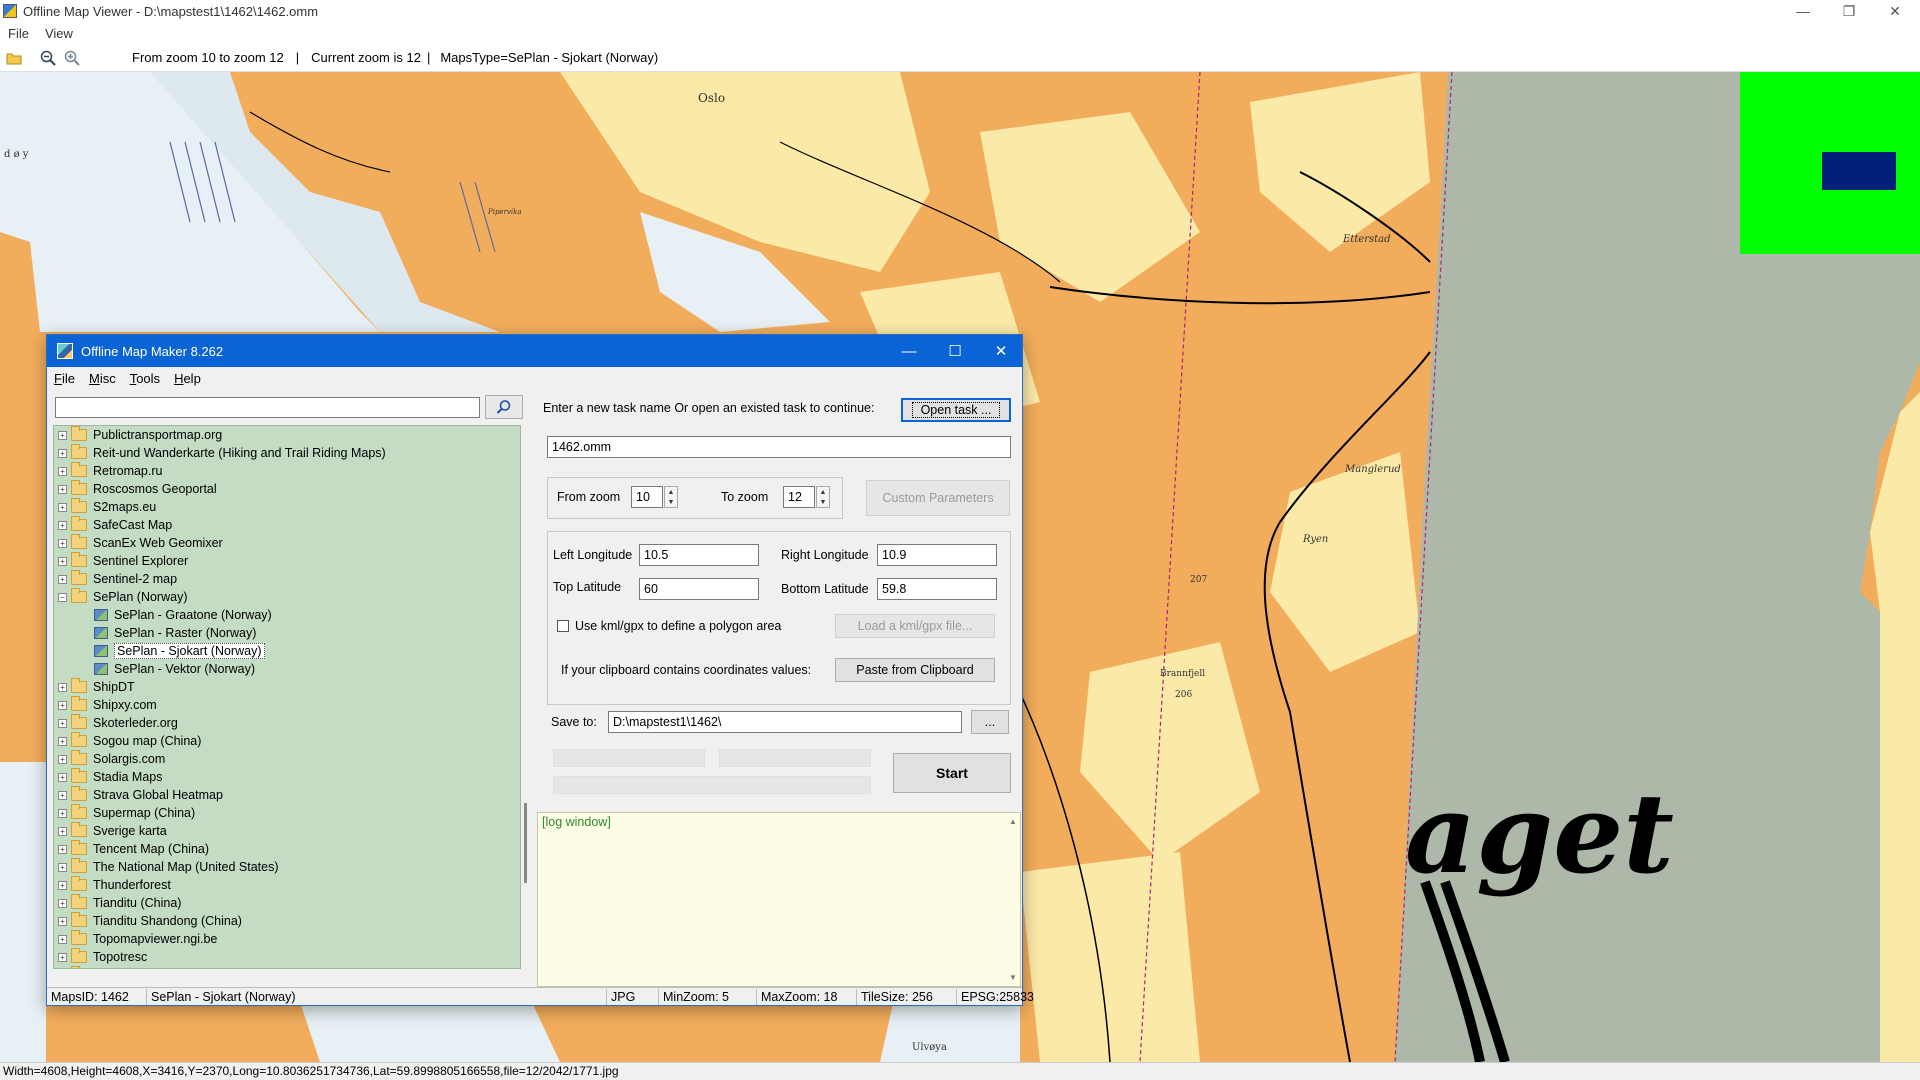 The width and height of the screenshot is (1920, 1080). What do you see at coordinates (287, 705) in the screenshot?
I see `tree-item: + Shipxy.com` at bounding box center [287, 705].